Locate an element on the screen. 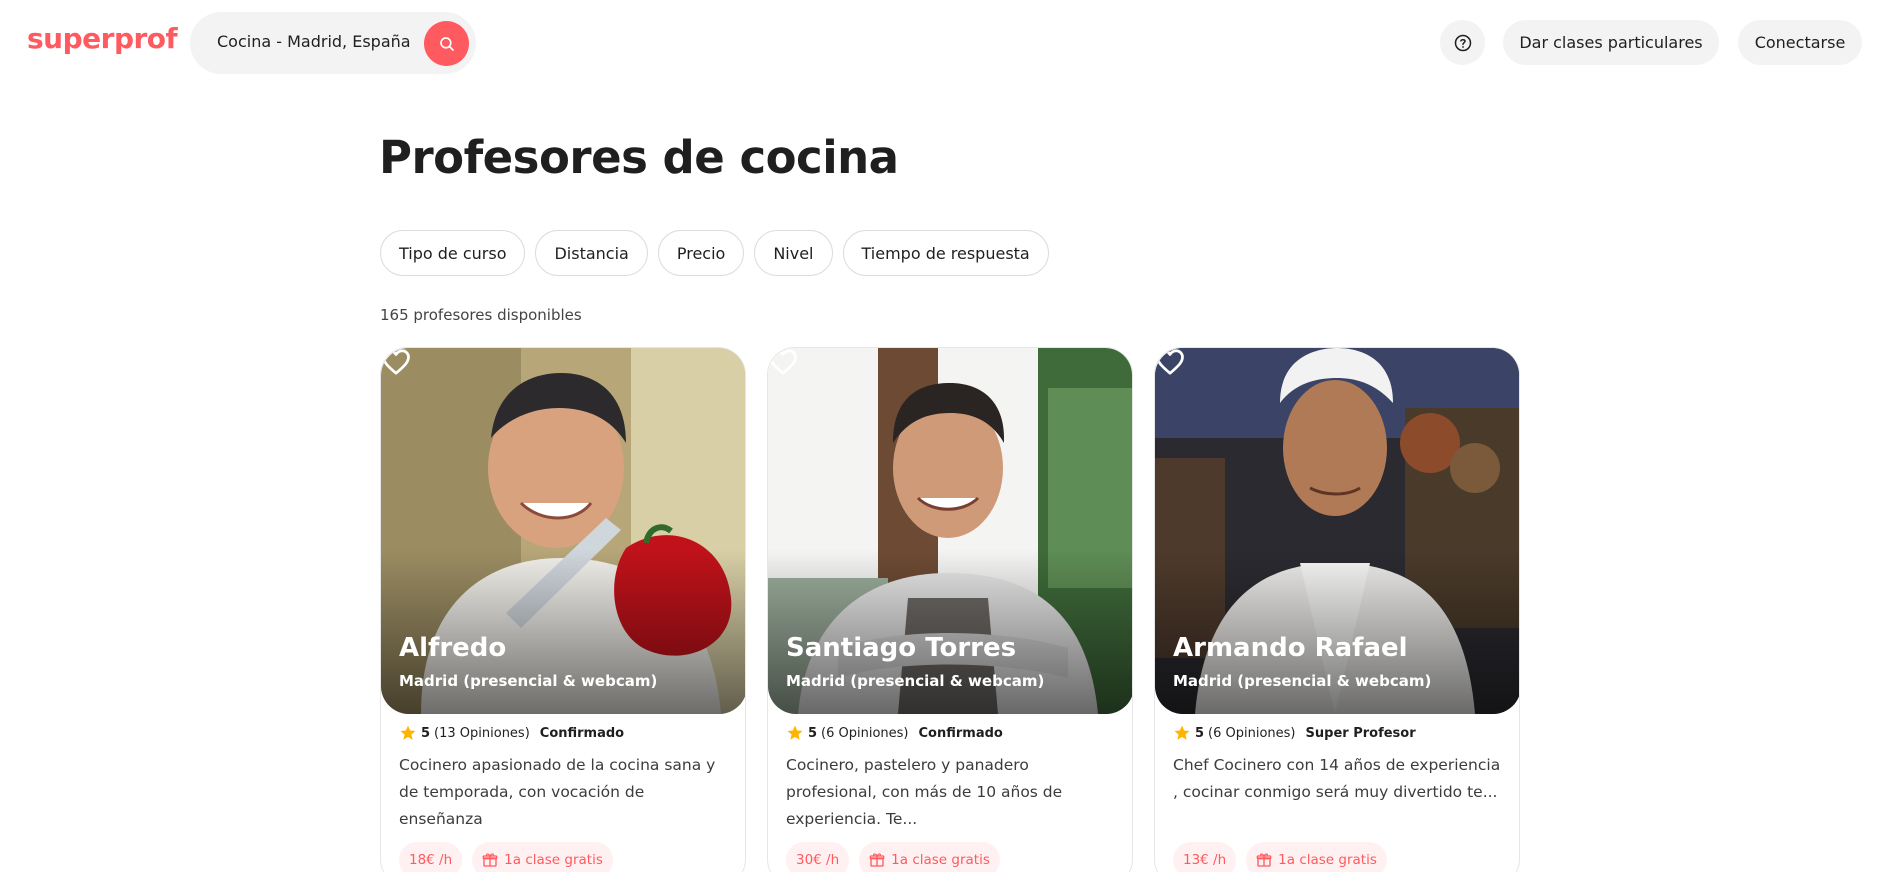 The height and width of the screenshot is (872, 1901). status-badge: Super Profesor is located at coordinates (1360, 733).